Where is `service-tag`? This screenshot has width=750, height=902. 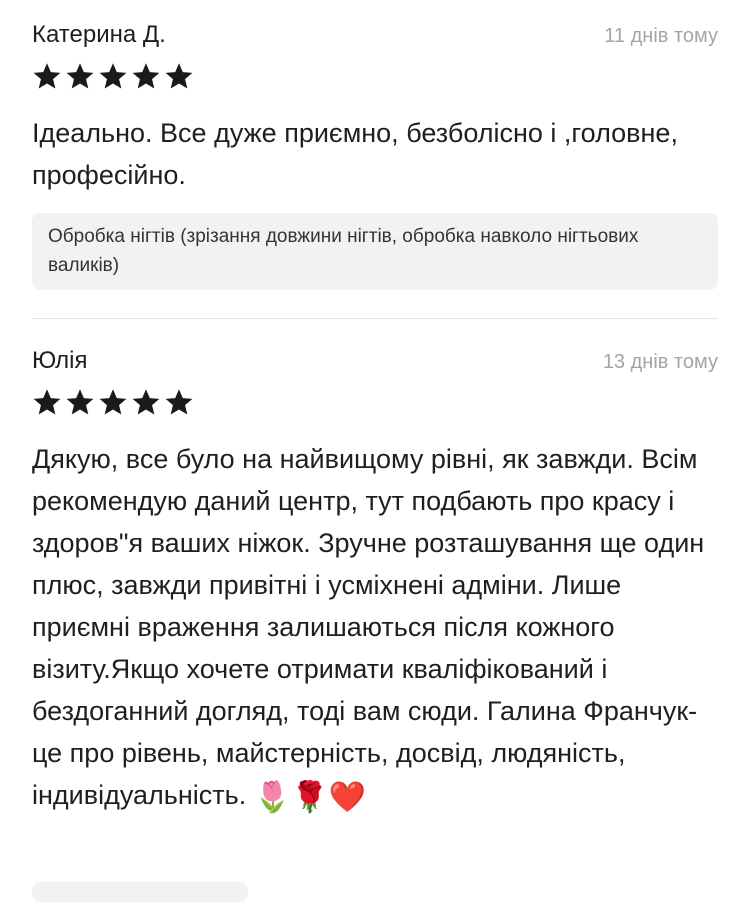 service-tag is located at coordinates (140, 892).